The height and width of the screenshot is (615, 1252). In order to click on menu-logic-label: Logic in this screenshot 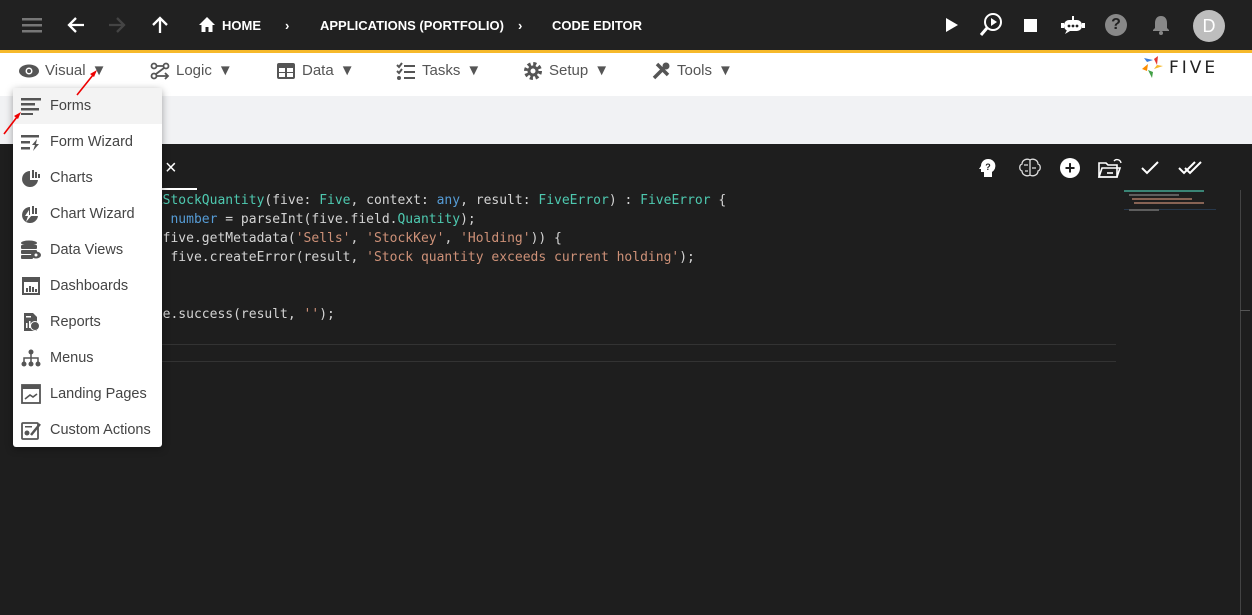, I will do `click(194, 70)`.